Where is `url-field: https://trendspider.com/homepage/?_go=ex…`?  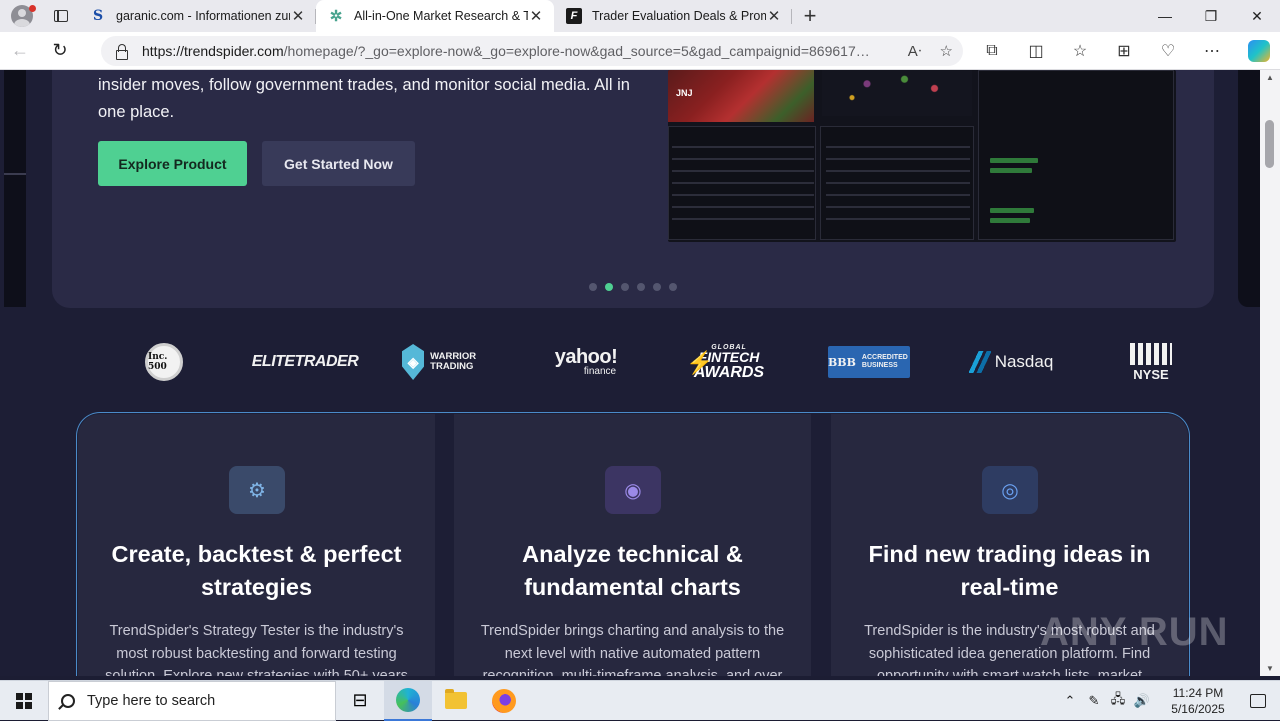
url-field: https://trendspider.com/homepage/?_go=ex… is located at coordinates (532, 51).